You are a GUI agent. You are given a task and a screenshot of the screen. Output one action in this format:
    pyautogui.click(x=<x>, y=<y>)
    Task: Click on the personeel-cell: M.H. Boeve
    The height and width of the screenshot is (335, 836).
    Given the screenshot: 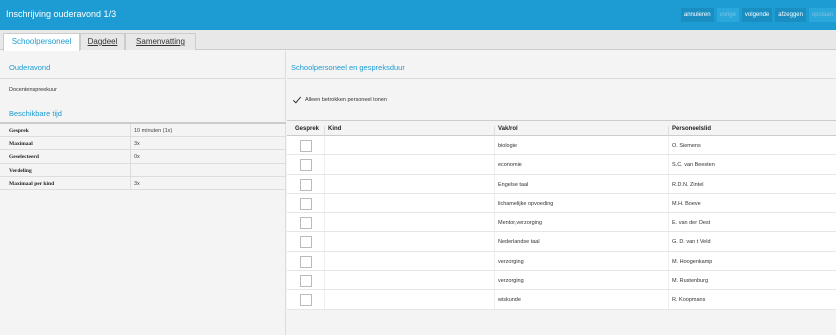 What is the action you would take?
    pyautogui.click(x=686, y=203)
    